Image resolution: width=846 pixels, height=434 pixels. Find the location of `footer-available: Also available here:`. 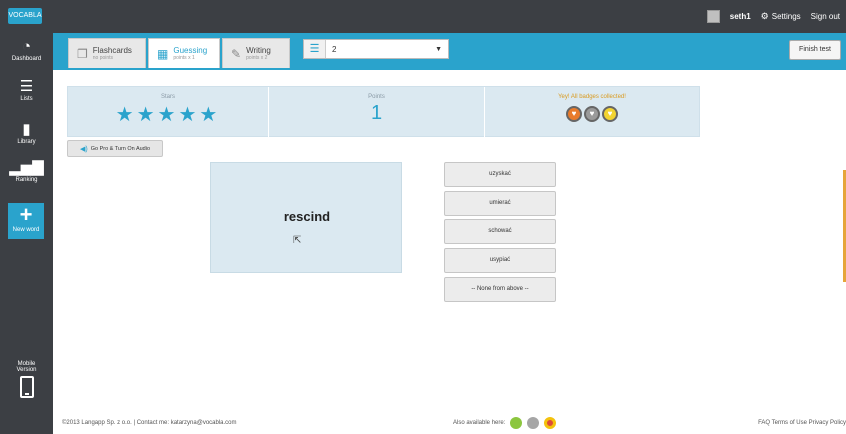

footer-available: Also available here: is located at coordinates (505, 423).